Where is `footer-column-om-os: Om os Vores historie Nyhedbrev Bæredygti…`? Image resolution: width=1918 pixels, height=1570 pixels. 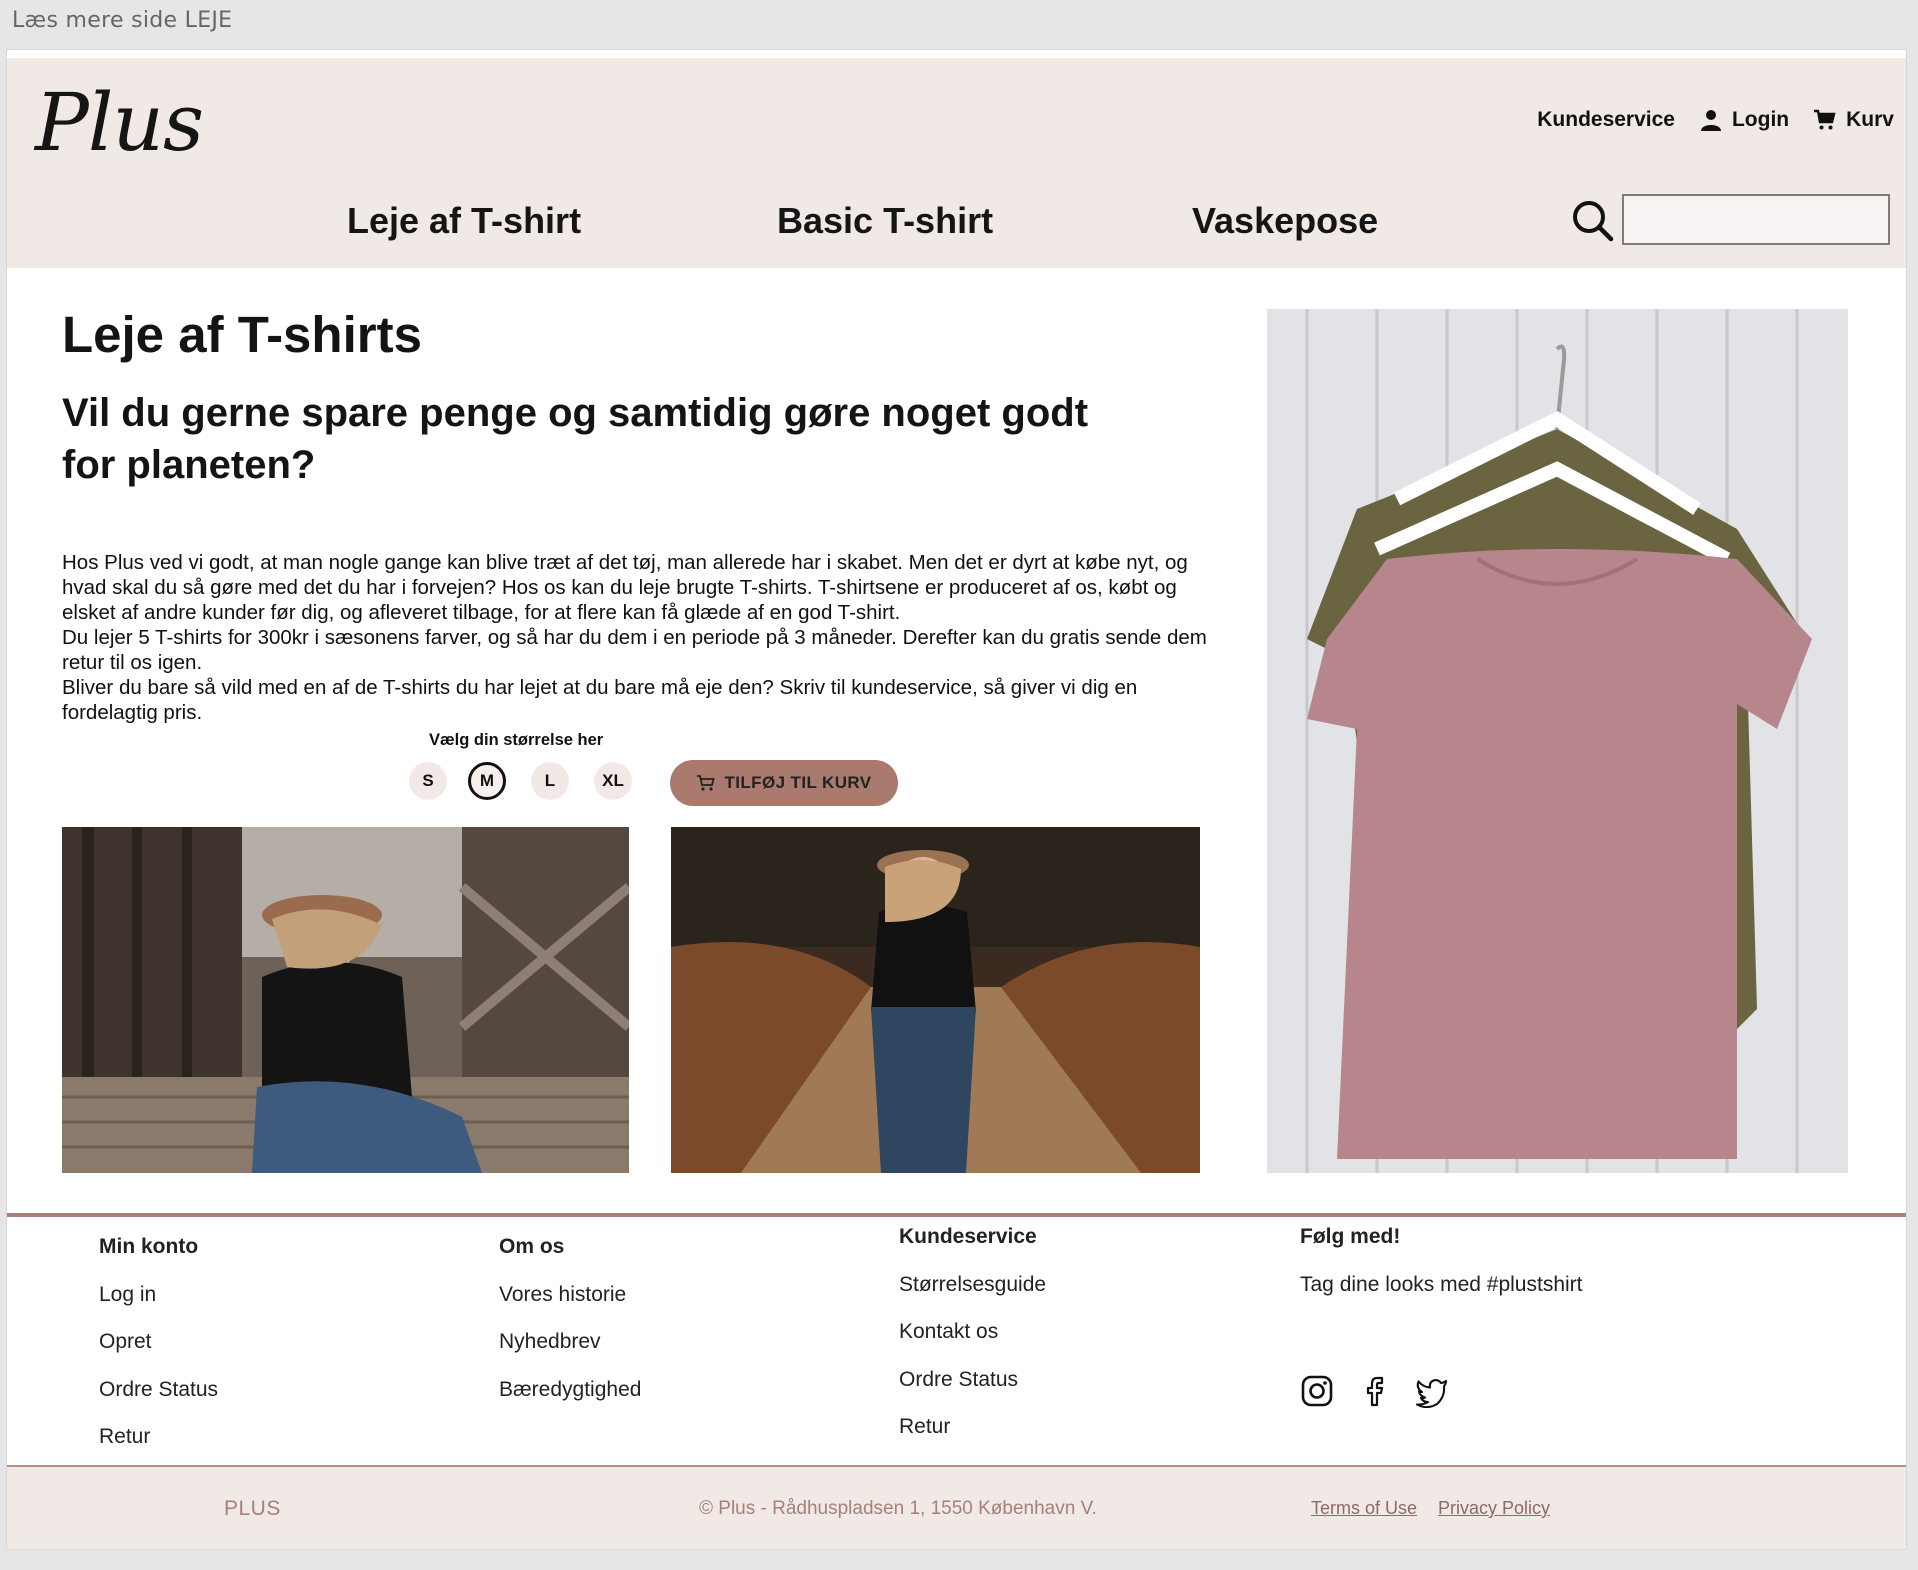
footer-column-om-os: Om os Vores historie Nyhedbrev Bæredygti… is located at coordinates (649, 1335).